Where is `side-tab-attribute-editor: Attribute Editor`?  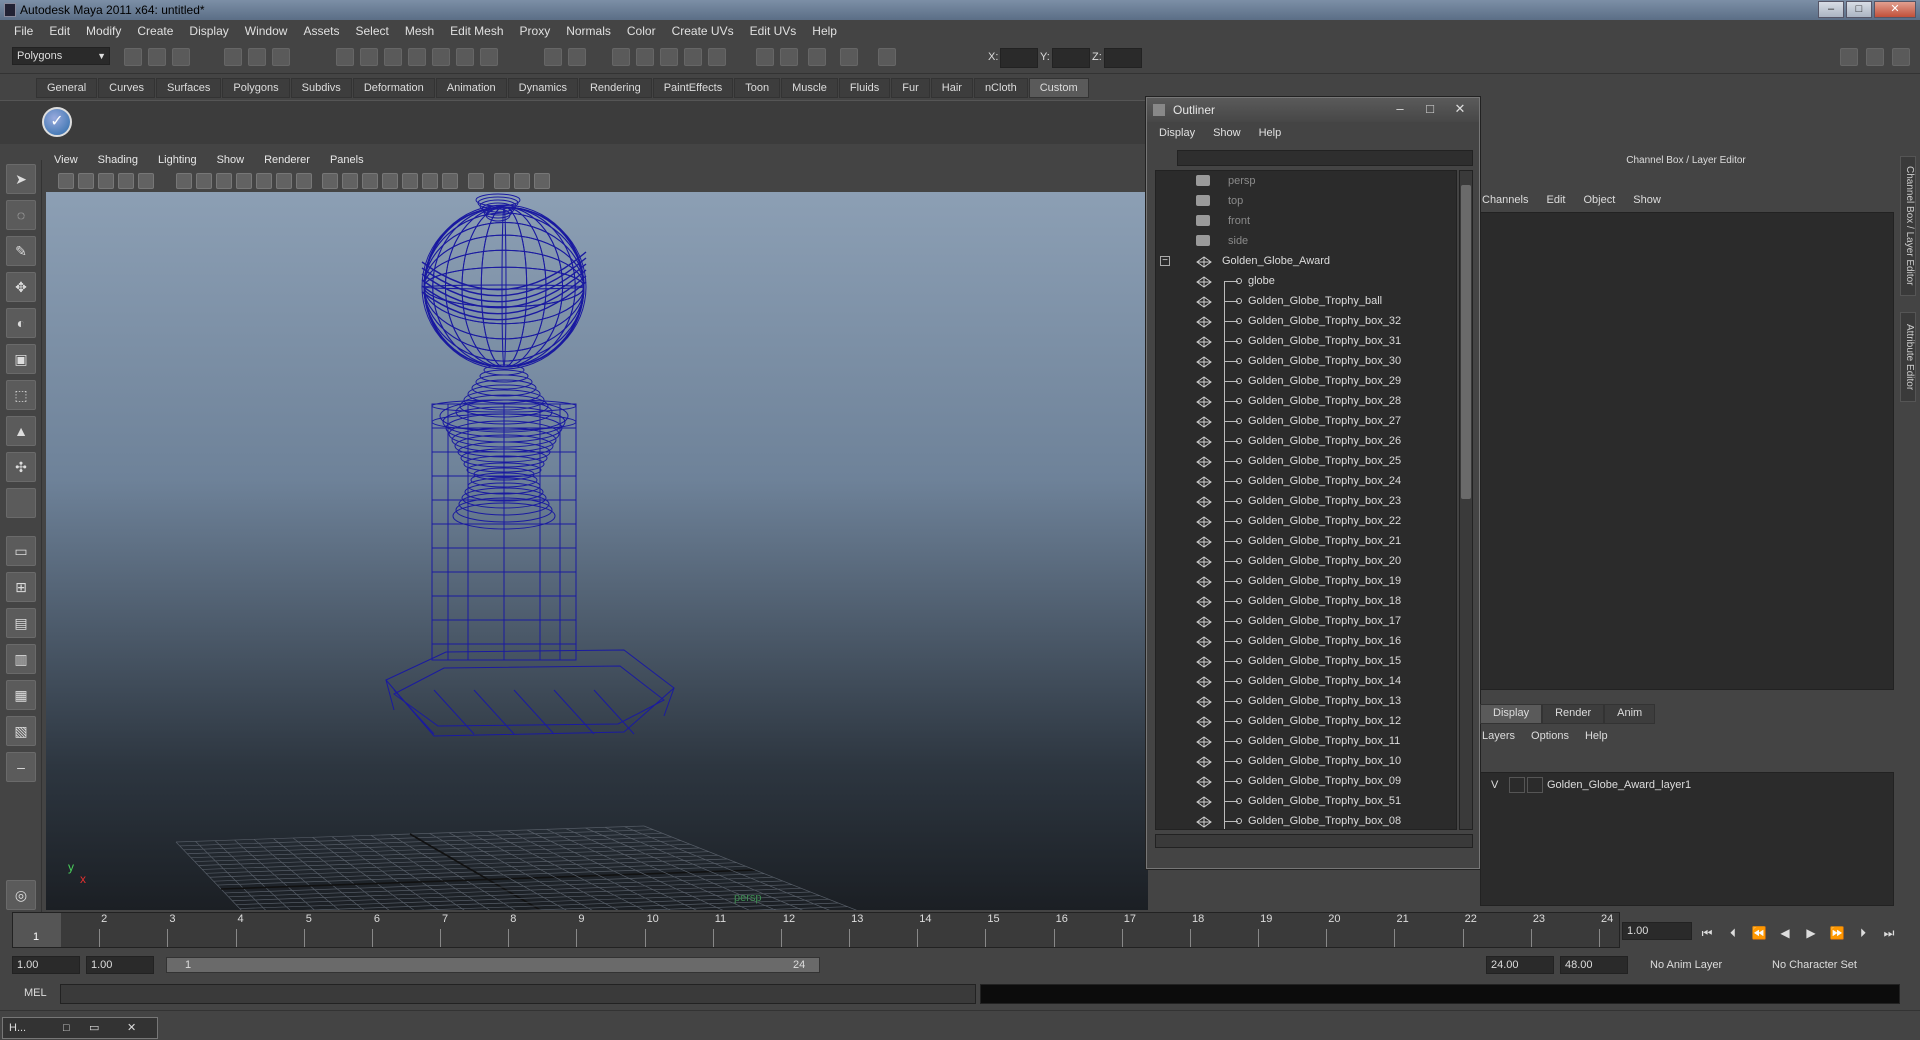
side-tab-attribute-editor: Attribute Editor is located at coordinates (1908, 357).